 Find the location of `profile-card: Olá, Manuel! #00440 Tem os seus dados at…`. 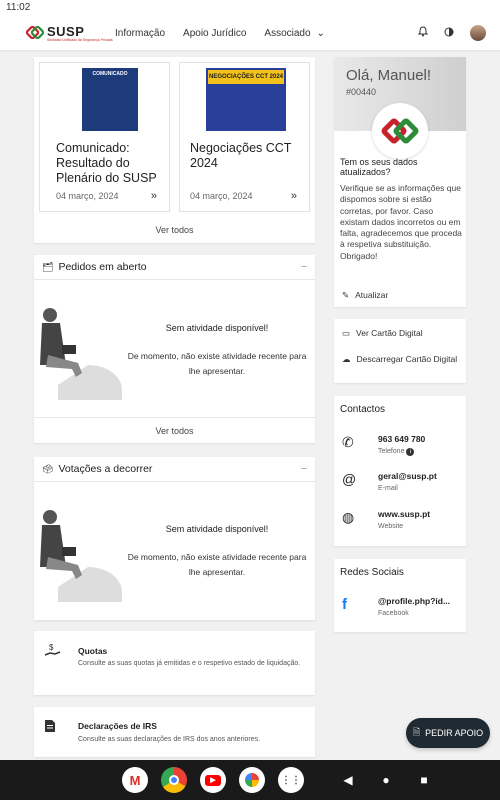

profile-card: Olá, Manuel! #00440 Tem os seus dados at… is located at coordinates (400, 182).